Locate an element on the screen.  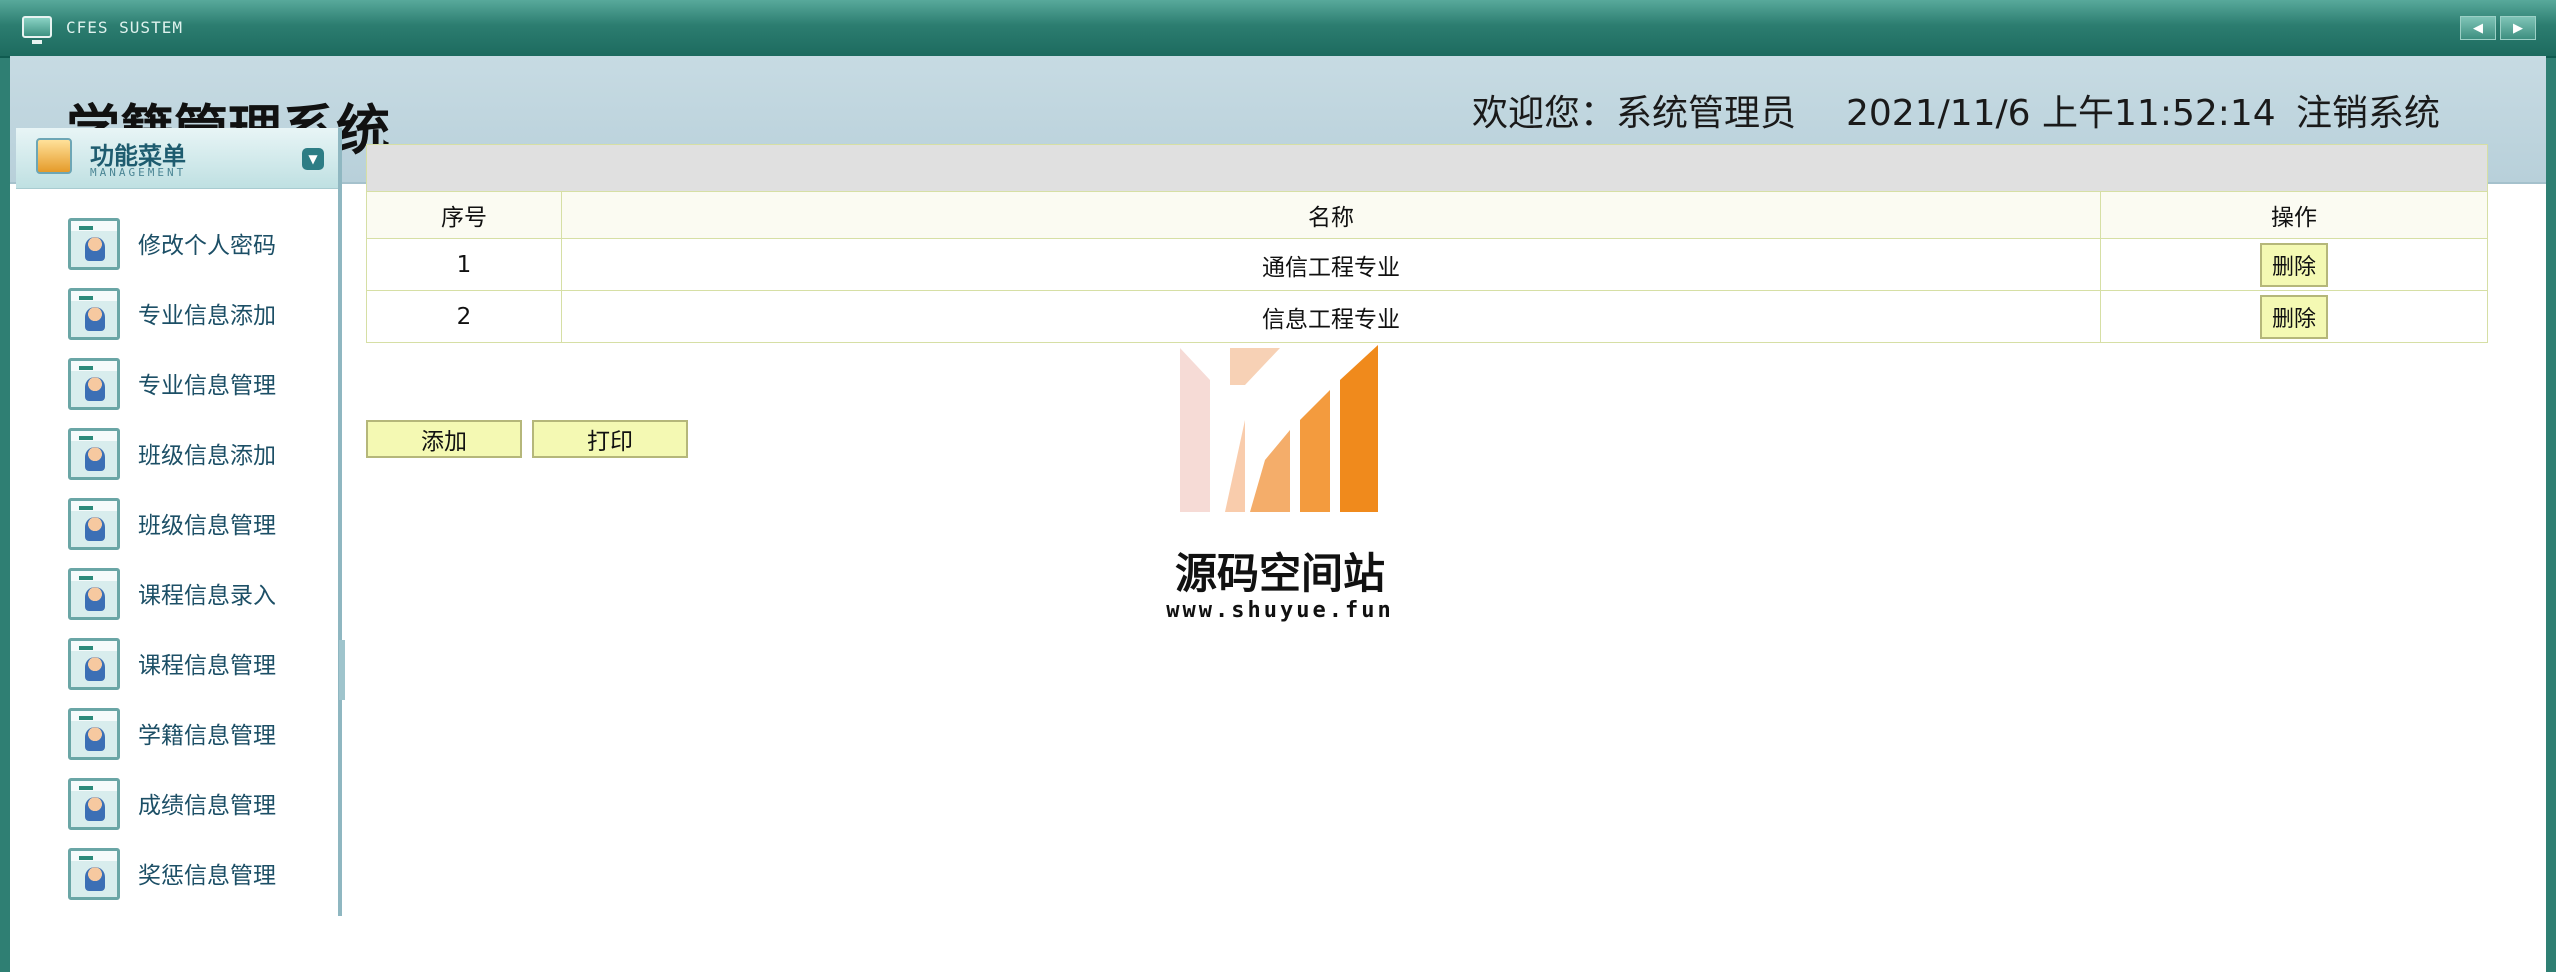
sidebar-item-label: 修改个人密码 is located at coordinates (207, 246).